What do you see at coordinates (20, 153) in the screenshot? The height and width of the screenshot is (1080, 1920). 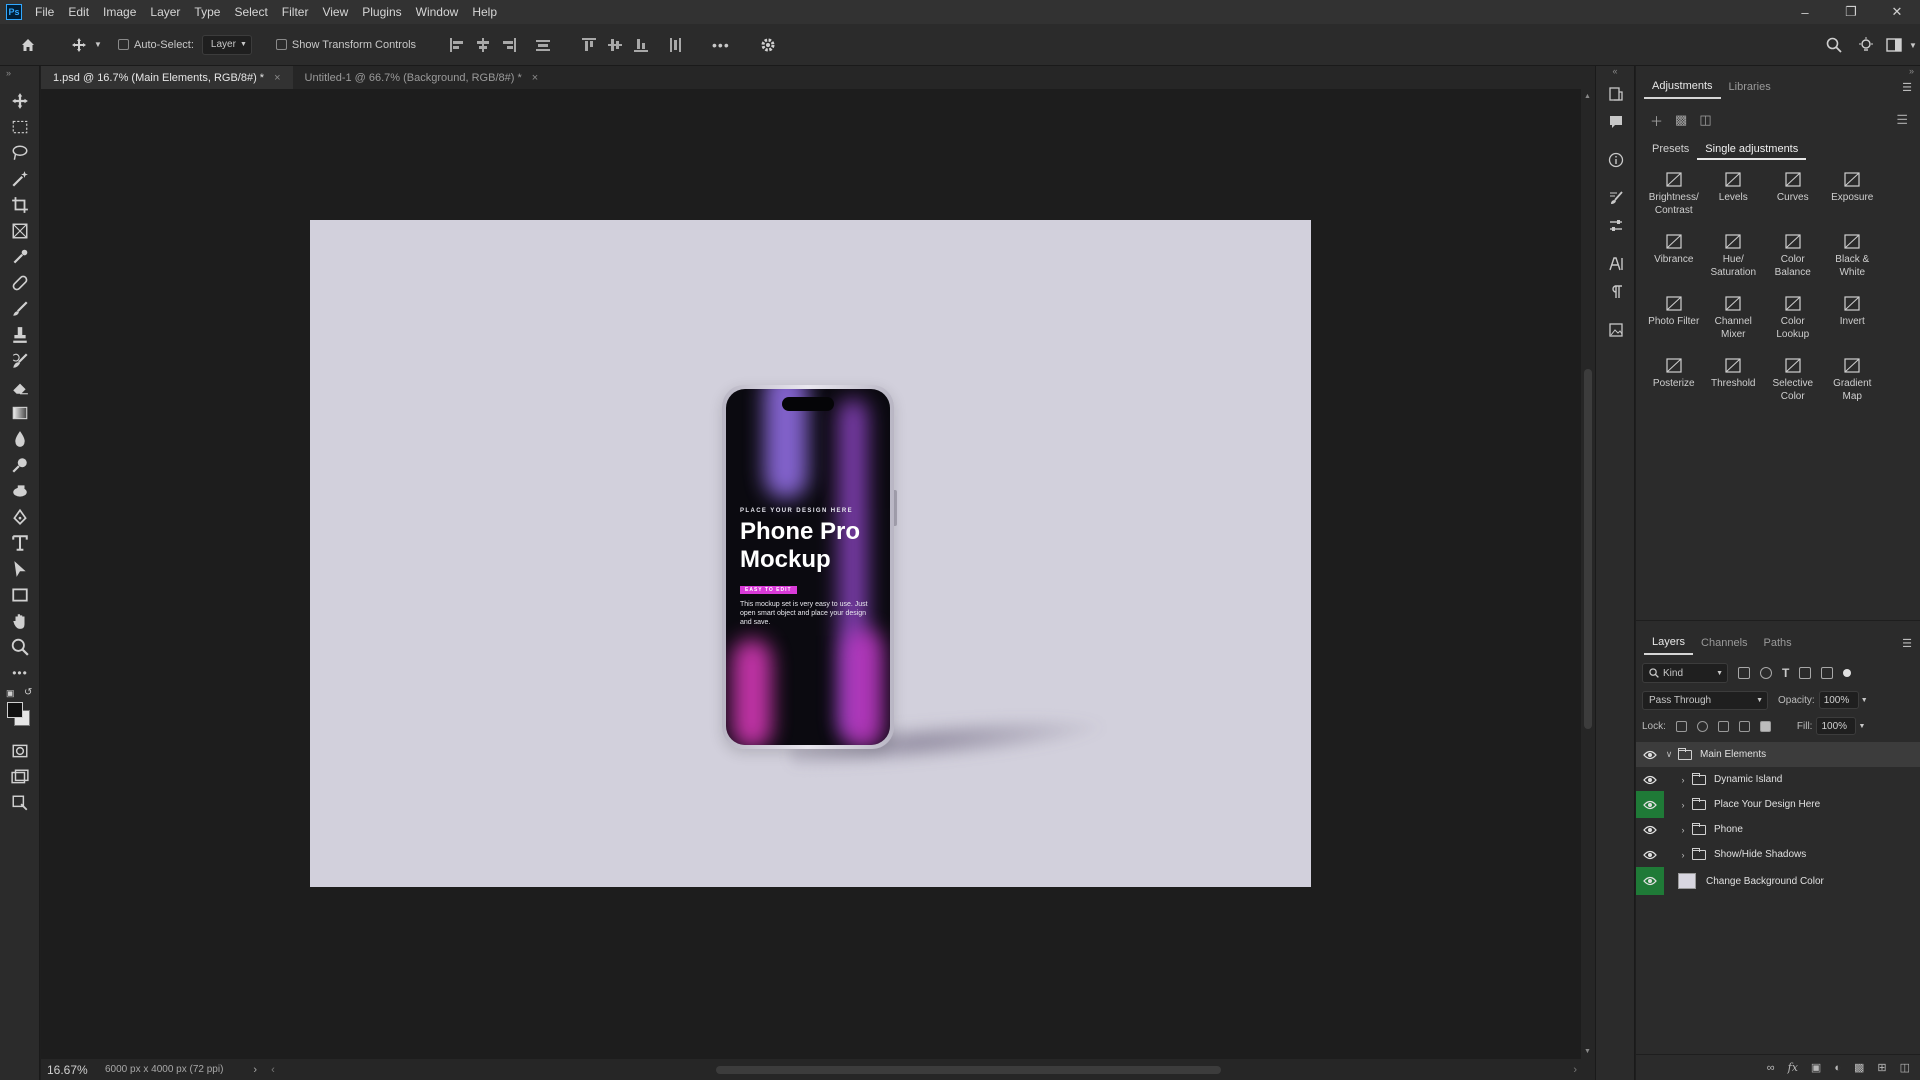 I see `lasso-tool-icon` at bounding box center [20, 153].